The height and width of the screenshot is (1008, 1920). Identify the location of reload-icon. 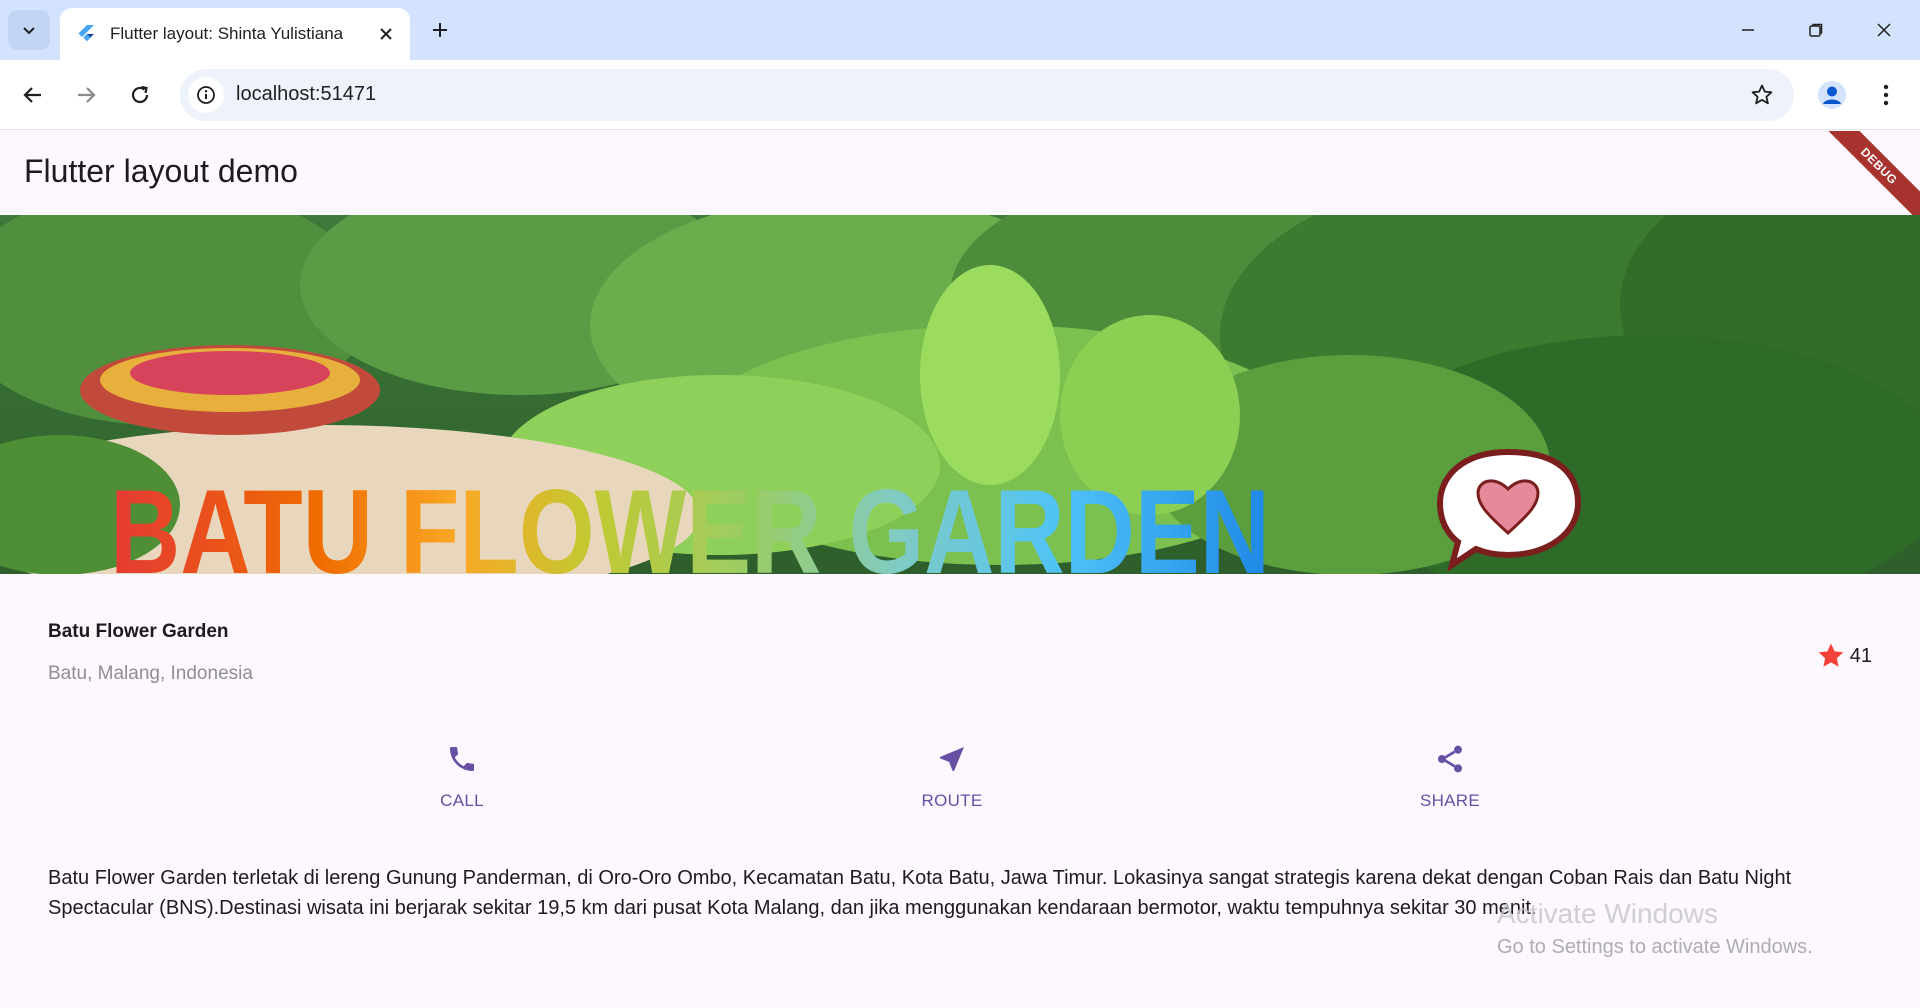
(140, 94).